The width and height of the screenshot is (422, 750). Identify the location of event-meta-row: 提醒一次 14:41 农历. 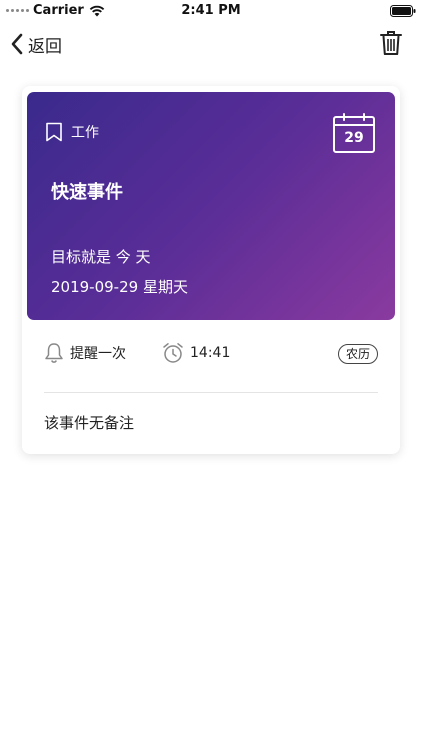
(211, 353).